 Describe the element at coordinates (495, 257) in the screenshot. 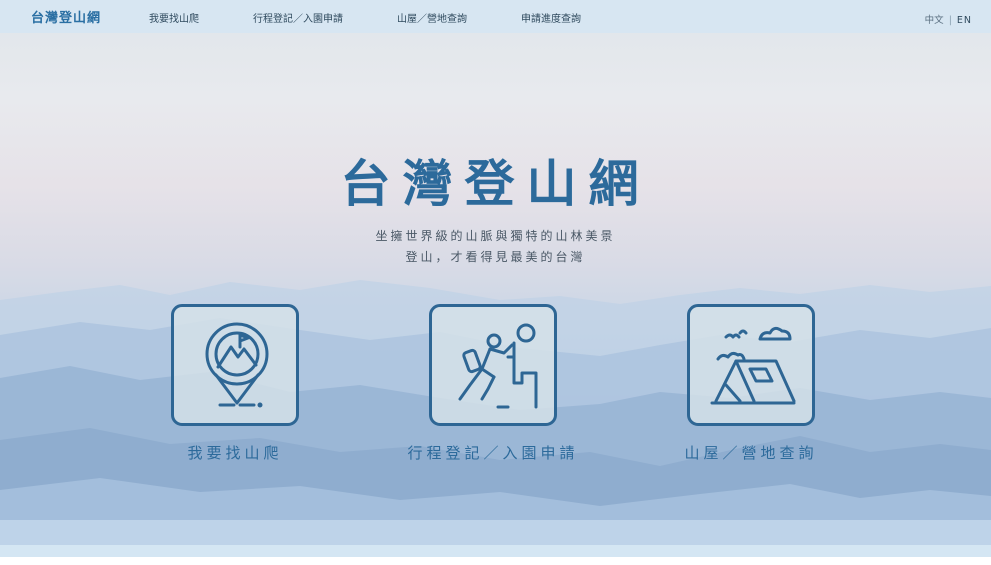

I see `hero-subtitle-line2: 登山，才看得見最美的台灣` at that location.